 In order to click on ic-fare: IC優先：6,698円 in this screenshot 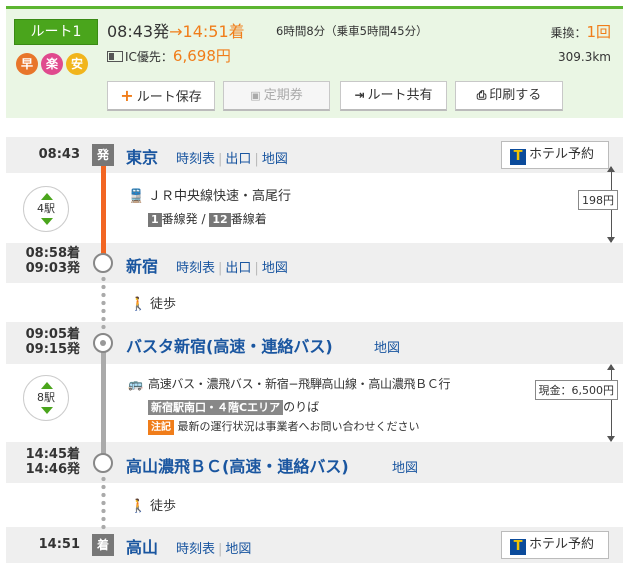, I will do `click(169, 55)`.